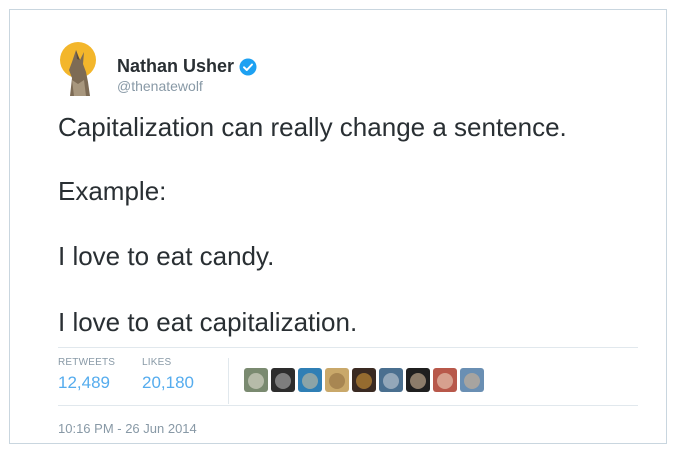 Image resolution: width=678 pixels, height=455 pixels. I want to click on likes-stat: LIKES 20,180, so click(168, 375).